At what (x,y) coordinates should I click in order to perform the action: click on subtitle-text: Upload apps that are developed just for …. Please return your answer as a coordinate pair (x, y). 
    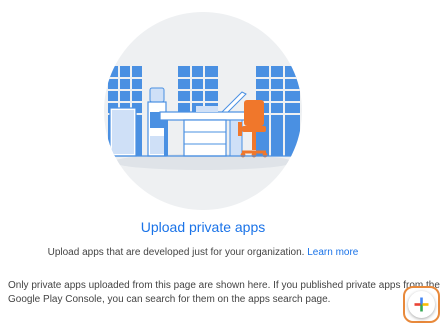
    Looking at the image, I should click on (176, 252).